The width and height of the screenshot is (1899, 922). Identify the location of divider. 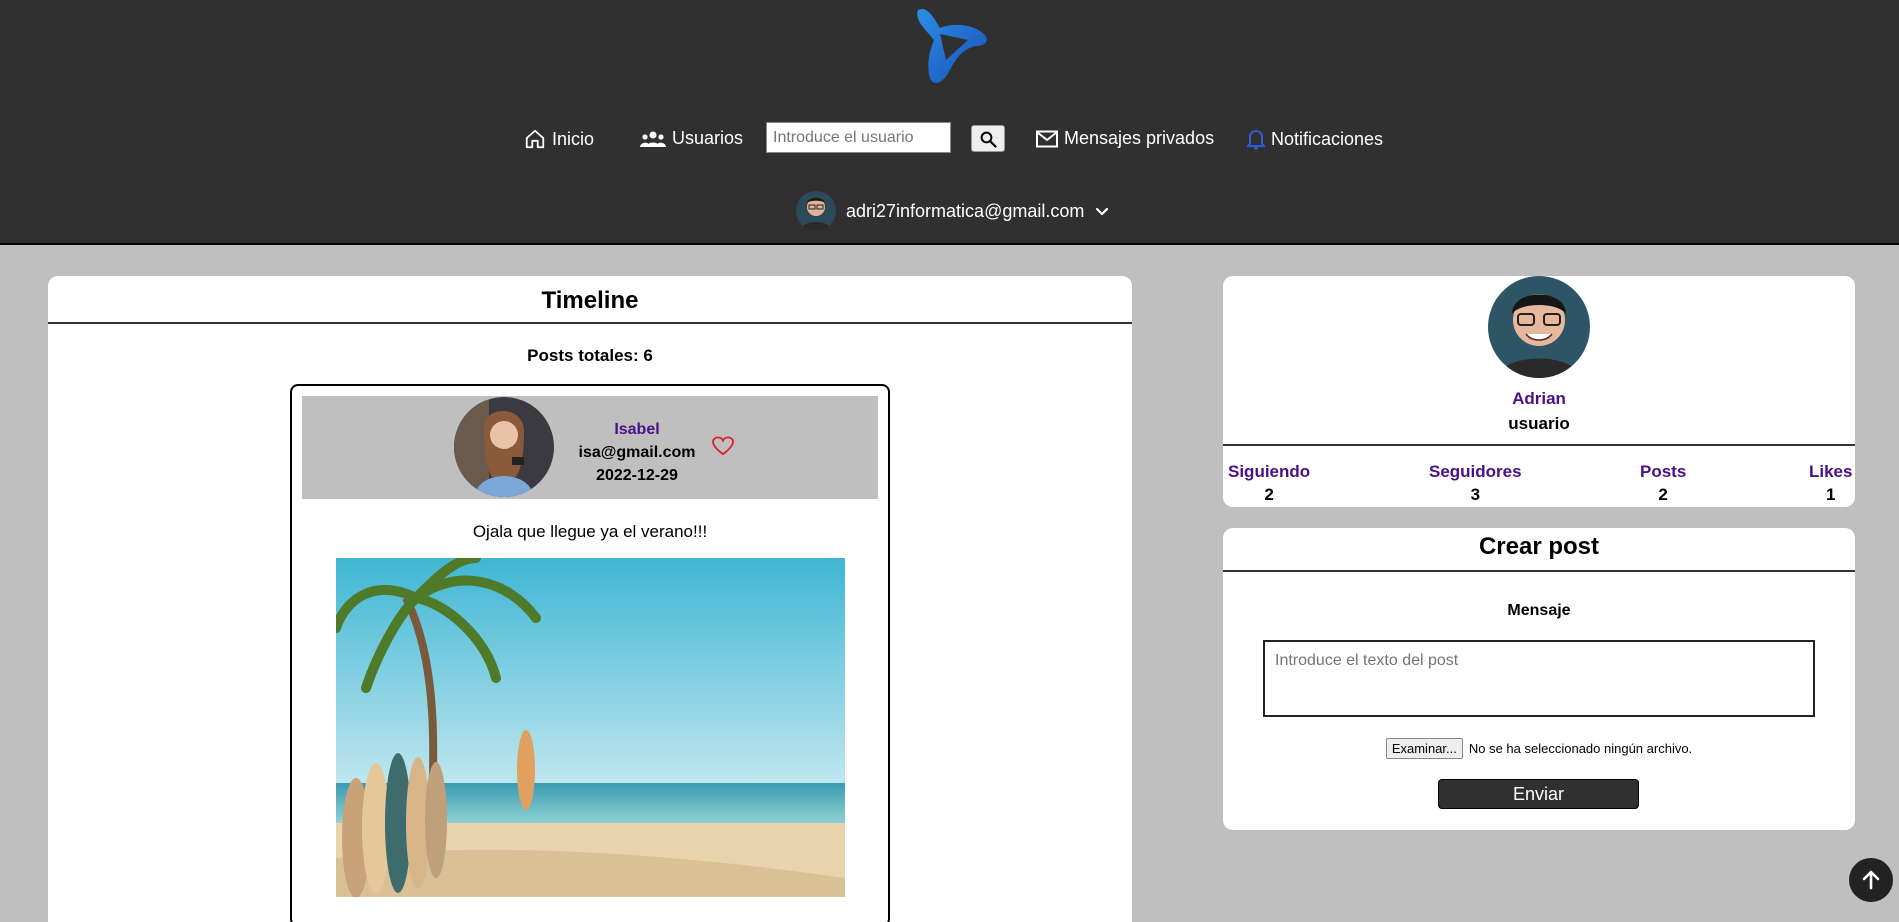
(1539, 445).